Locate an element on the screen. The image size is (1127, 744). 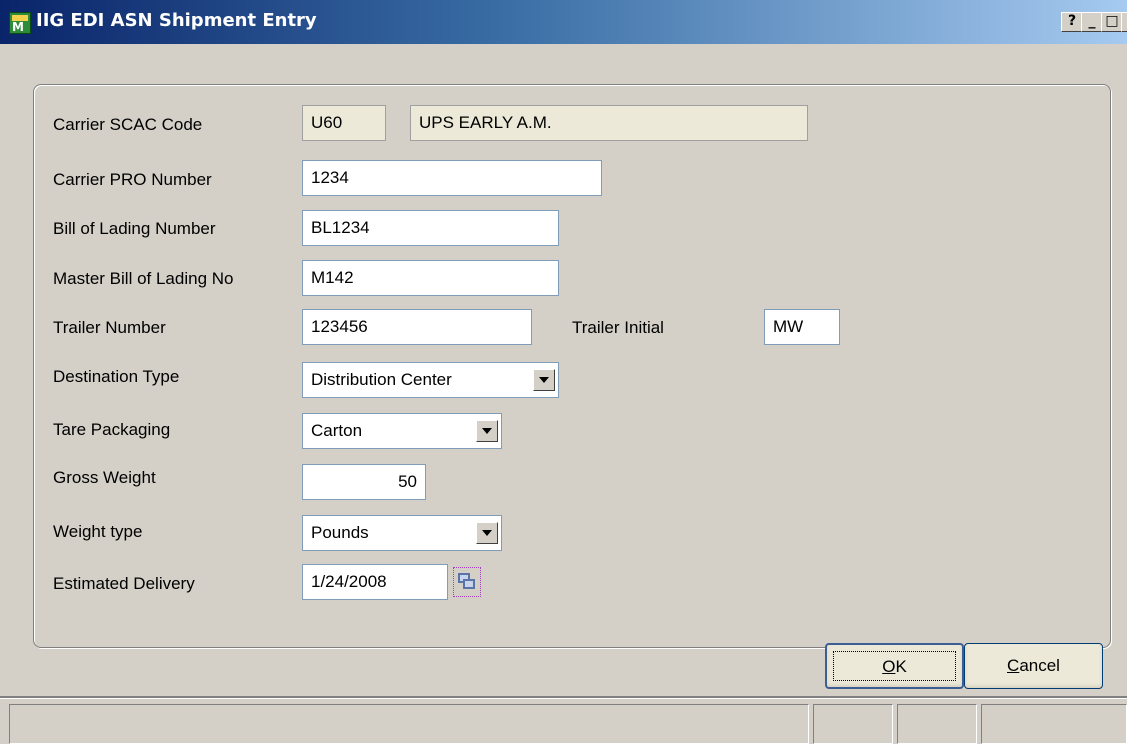
status-panel-main is located at coordinates (409, 724).